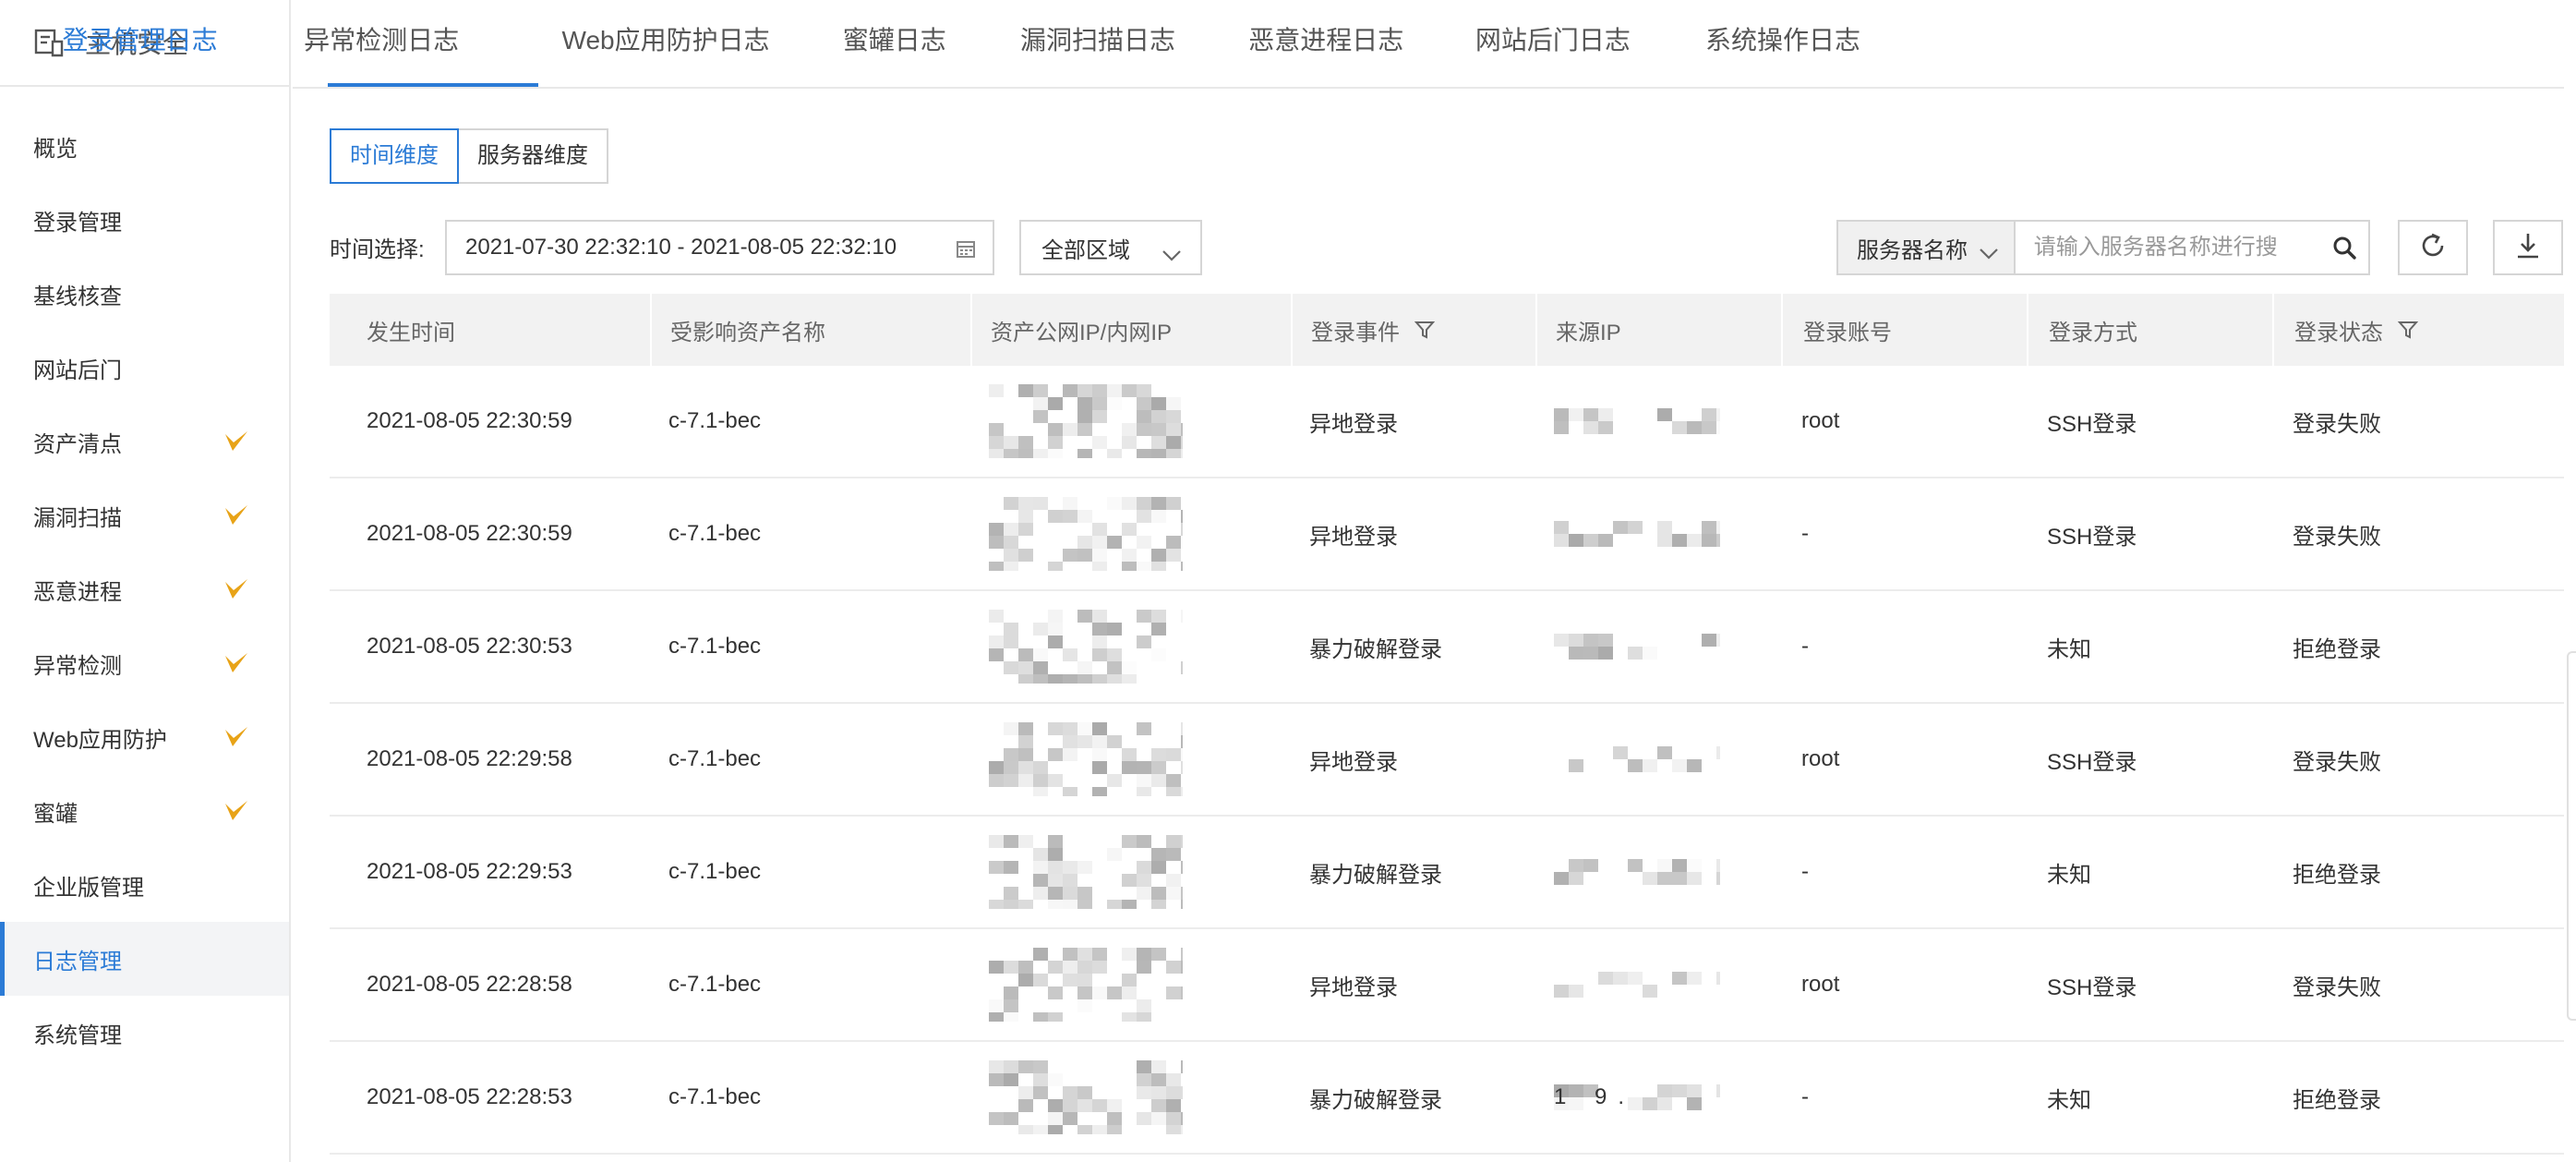  I want to click on column-header: 登录状态, so click(2418, 330).